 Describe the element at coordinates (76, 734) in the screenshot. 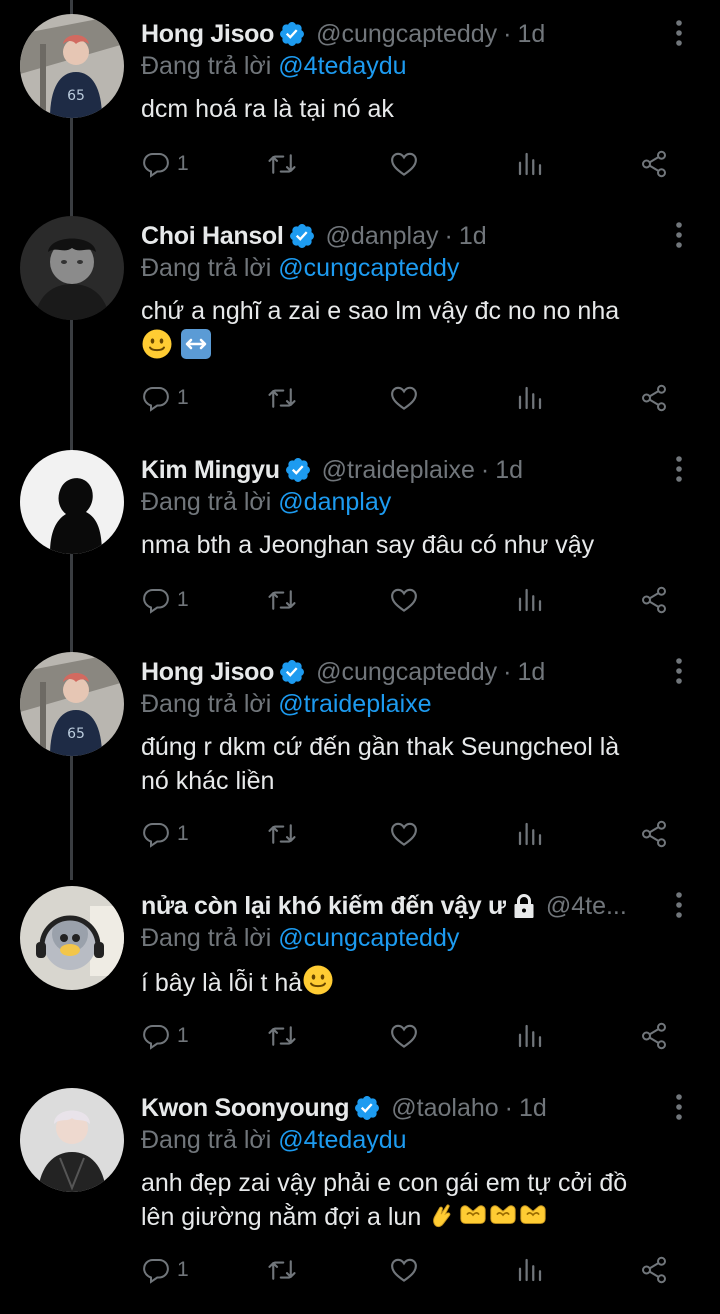

I see `svg-text: 65` at that location.